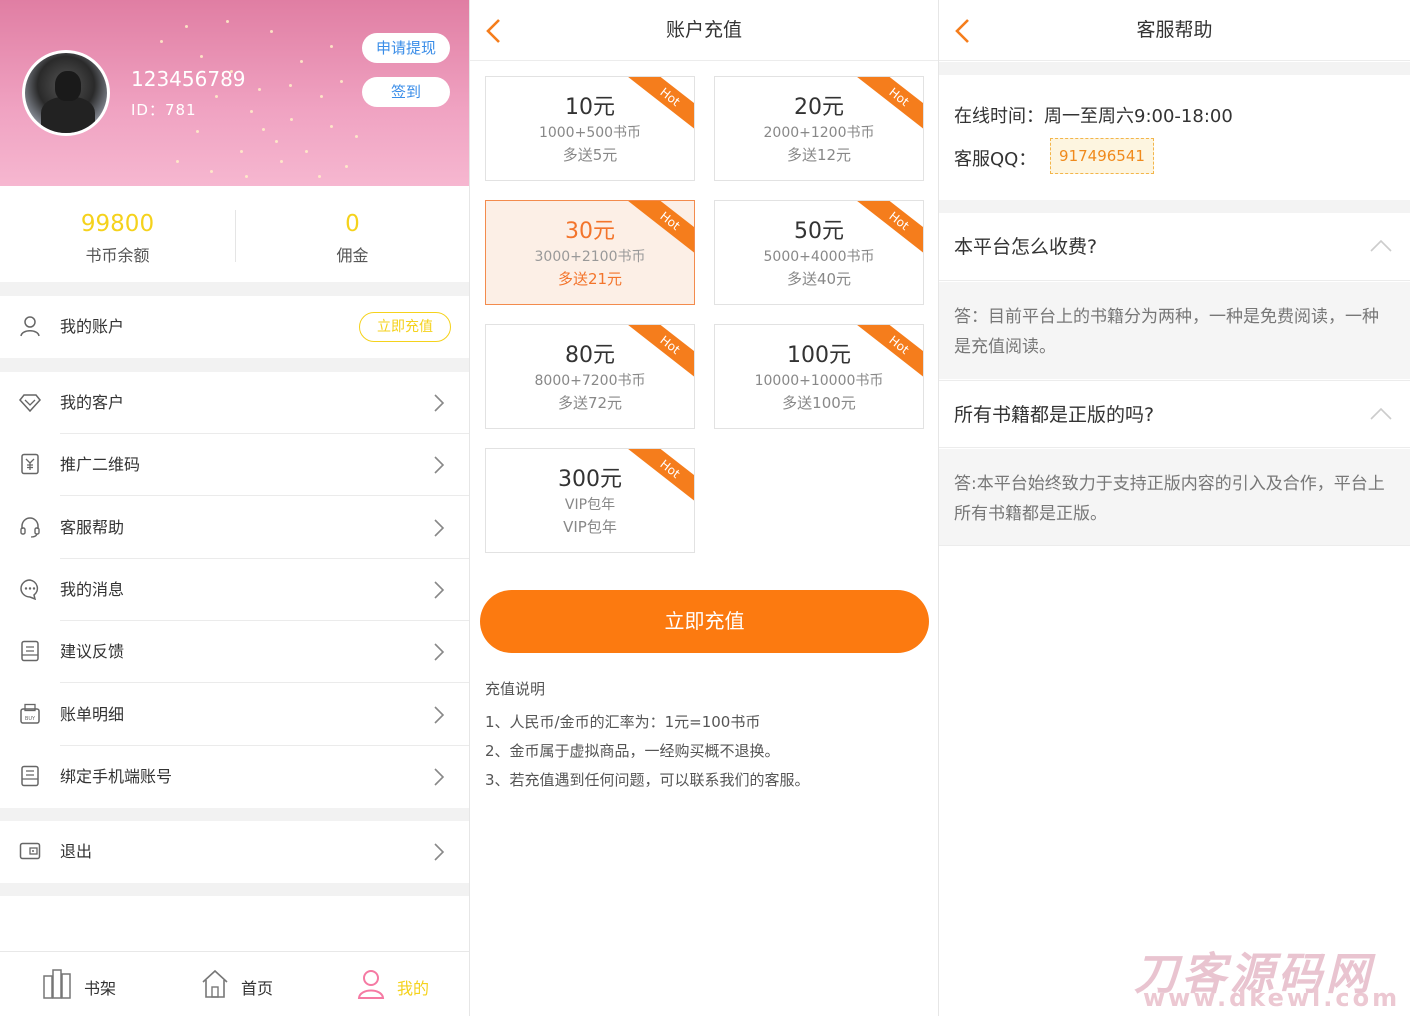  What do you see at coordinates (30, 776) in the screenshot?
I see `phone-bind-icon` at bounding box center [30, 776].